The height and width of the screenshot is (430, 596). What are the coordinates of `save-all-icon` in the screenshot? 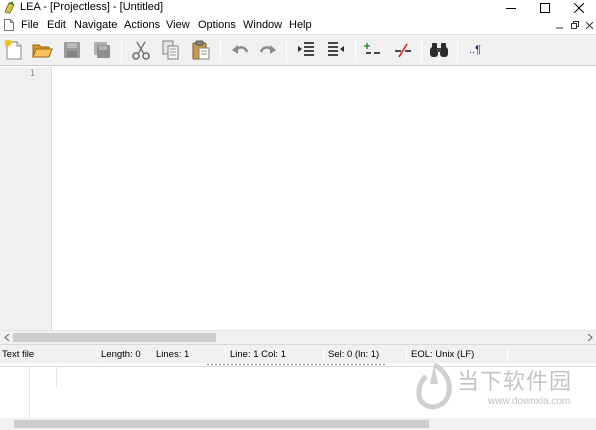 It's located at (102, 50).